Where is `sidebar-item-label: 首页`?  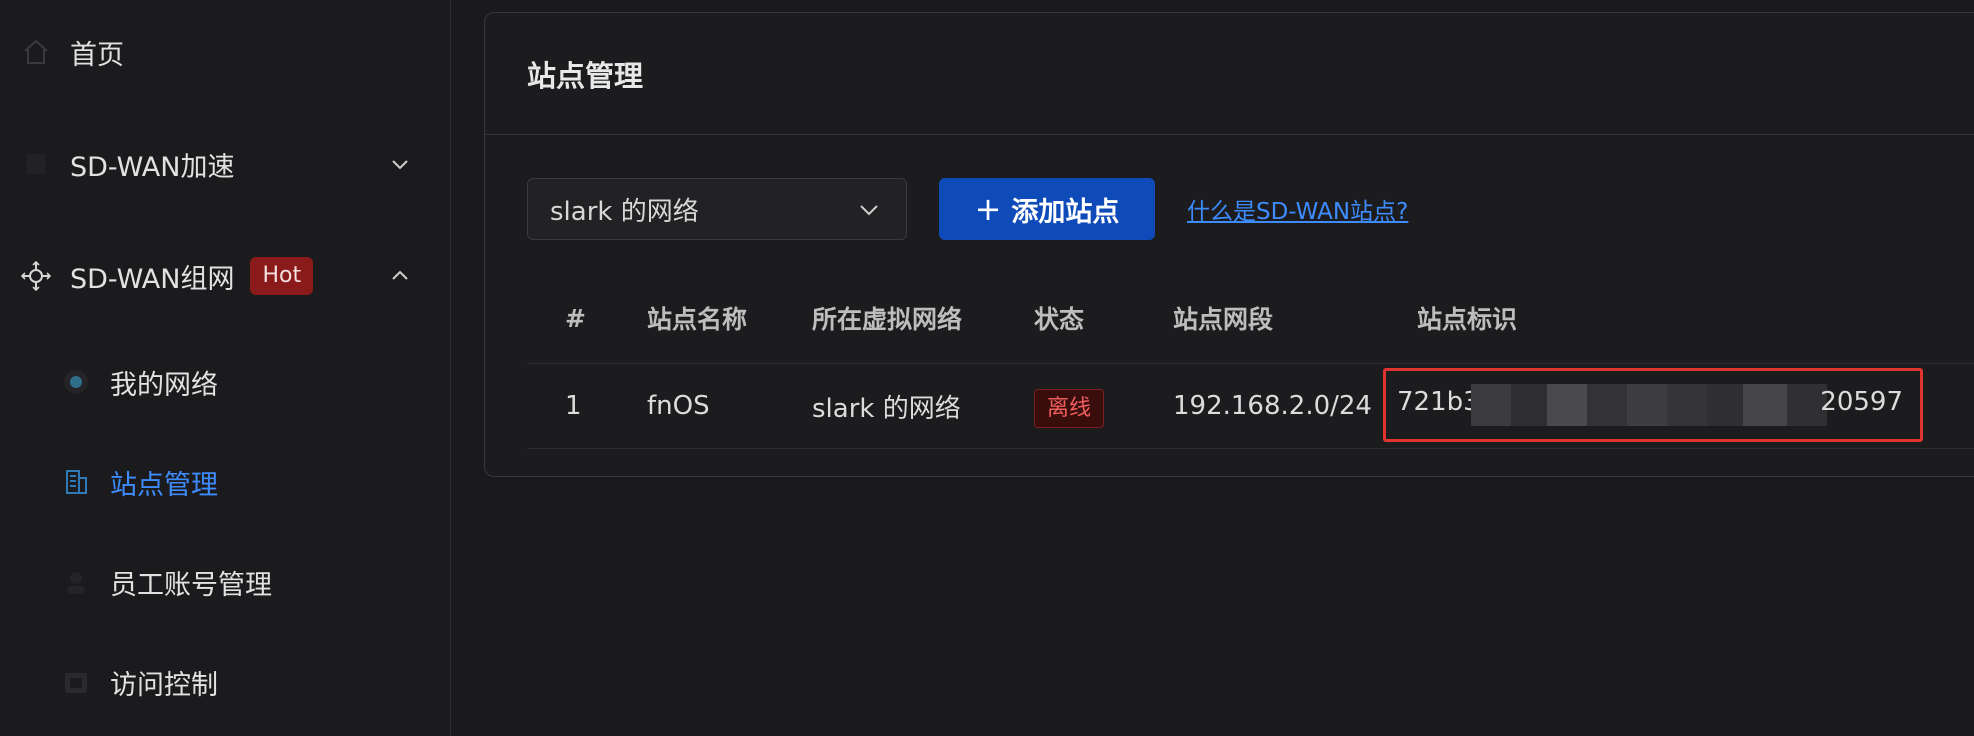 sidebar-item-label: 首页 is located at coordinates (97, 55).